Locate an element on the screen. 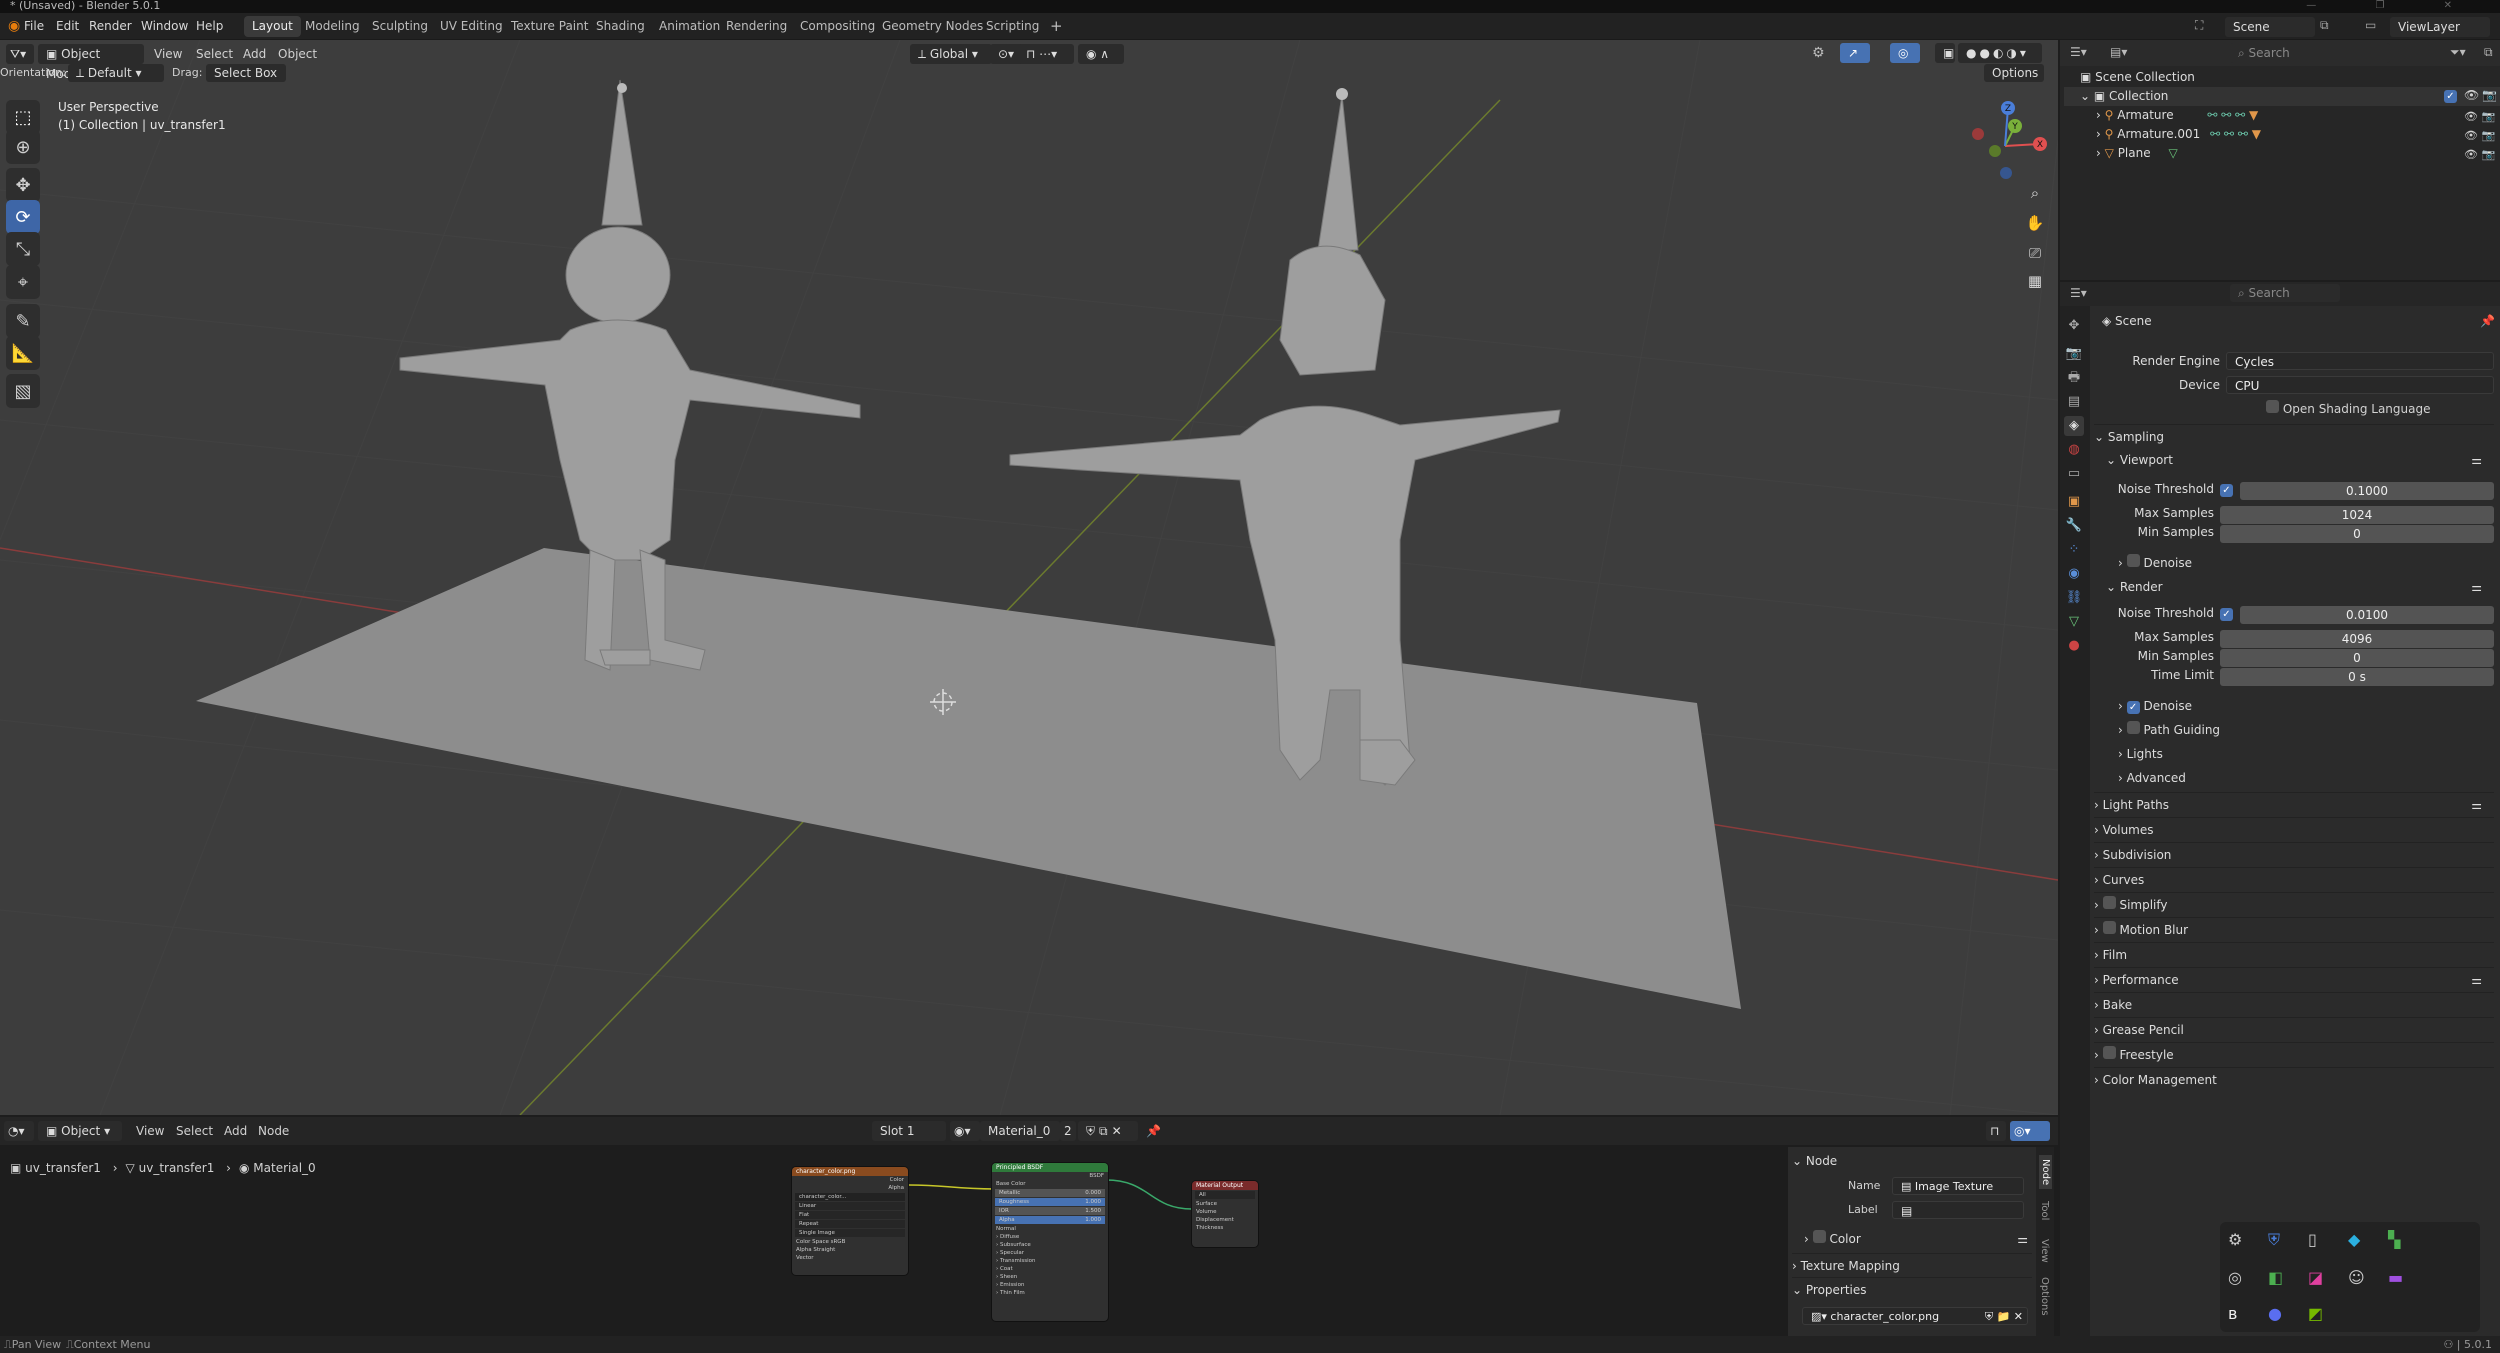 The width and height of the screenshot is (2500, 1353). bsdf-alpha: Alpha 1.000 is located at coordinates (1050, 1220).